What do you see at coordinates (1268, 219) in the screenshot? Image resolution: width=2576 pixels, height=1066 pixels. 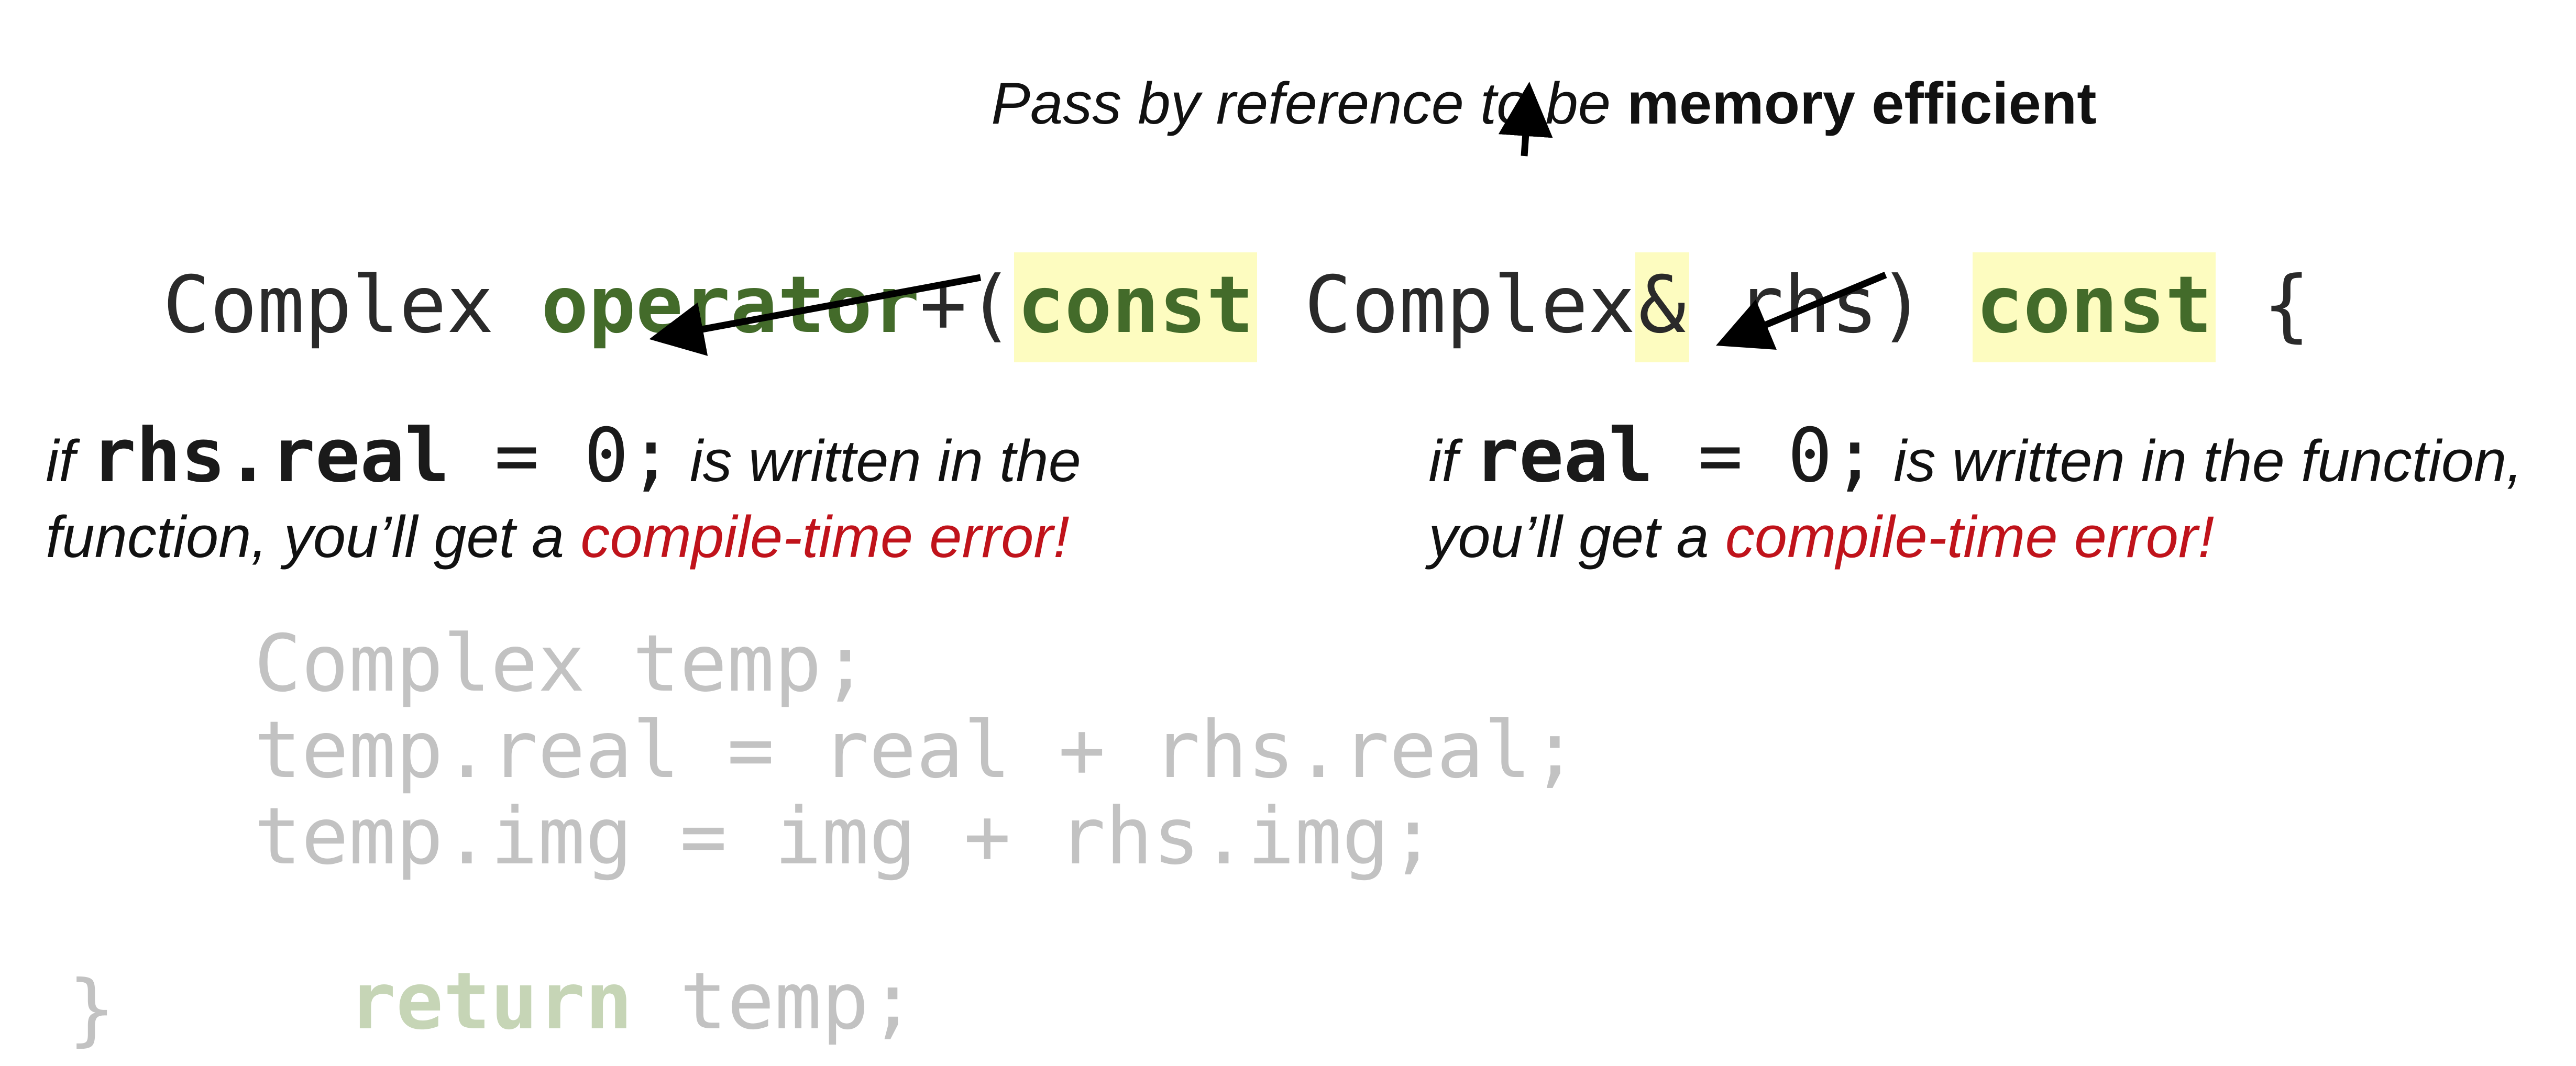 I see `arrows-layer` at bounding box center [1268, 219].